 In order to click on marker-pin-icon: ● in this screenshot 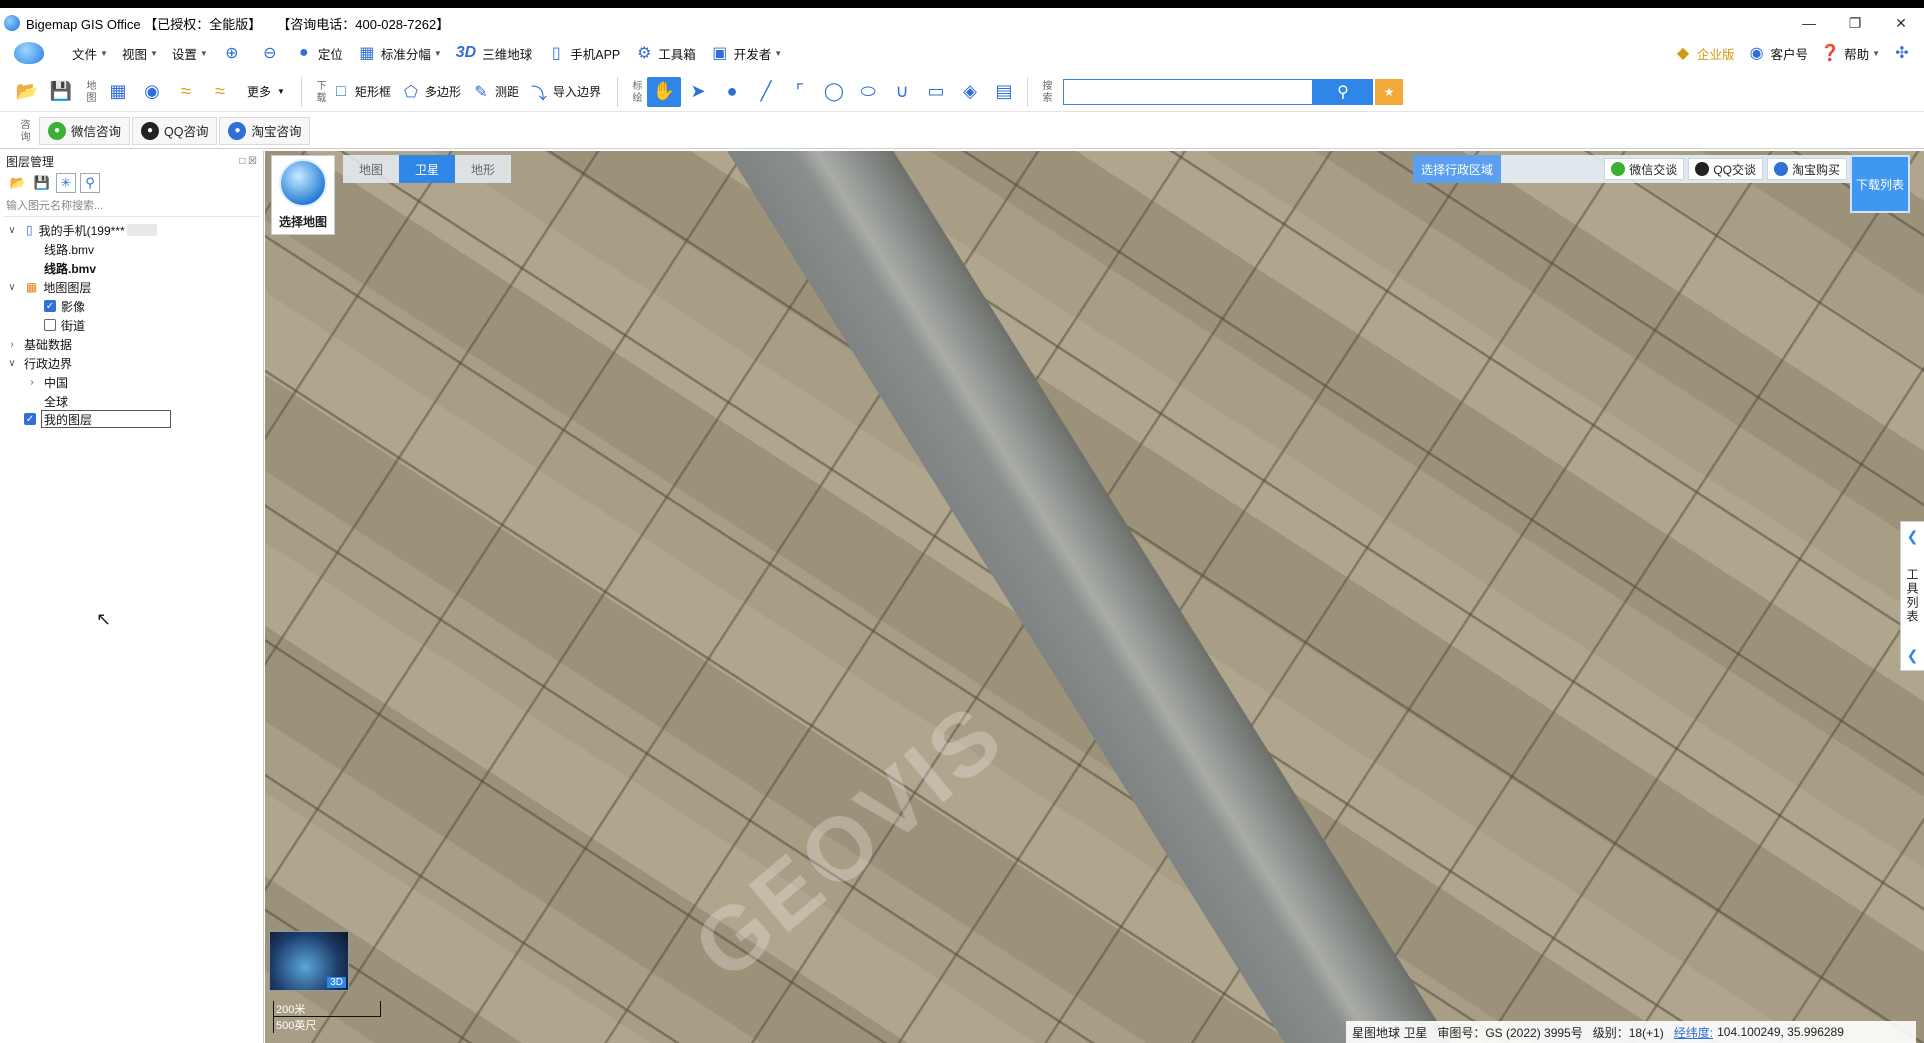, I will do `click(732, 92)`.